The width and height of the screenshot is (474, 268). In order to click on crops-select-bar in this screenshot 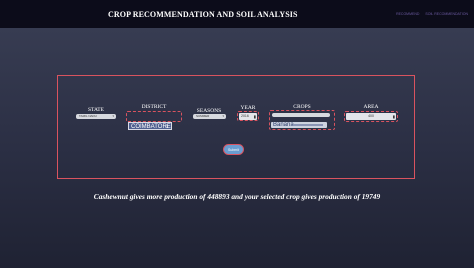, I will do `click(308, 125)`.